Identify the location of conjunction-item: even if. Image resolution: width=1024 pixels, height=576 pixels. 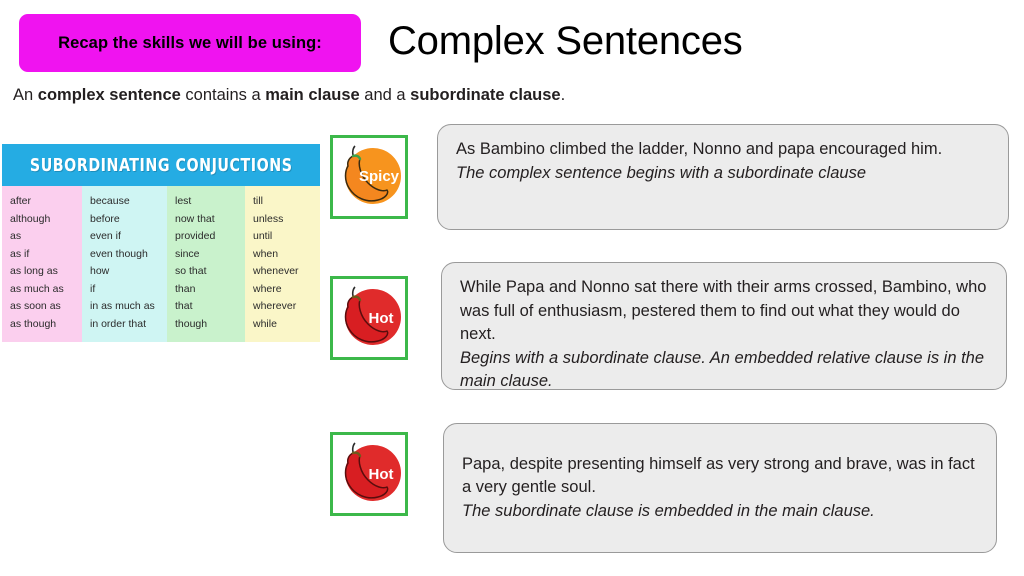
(105, 236).